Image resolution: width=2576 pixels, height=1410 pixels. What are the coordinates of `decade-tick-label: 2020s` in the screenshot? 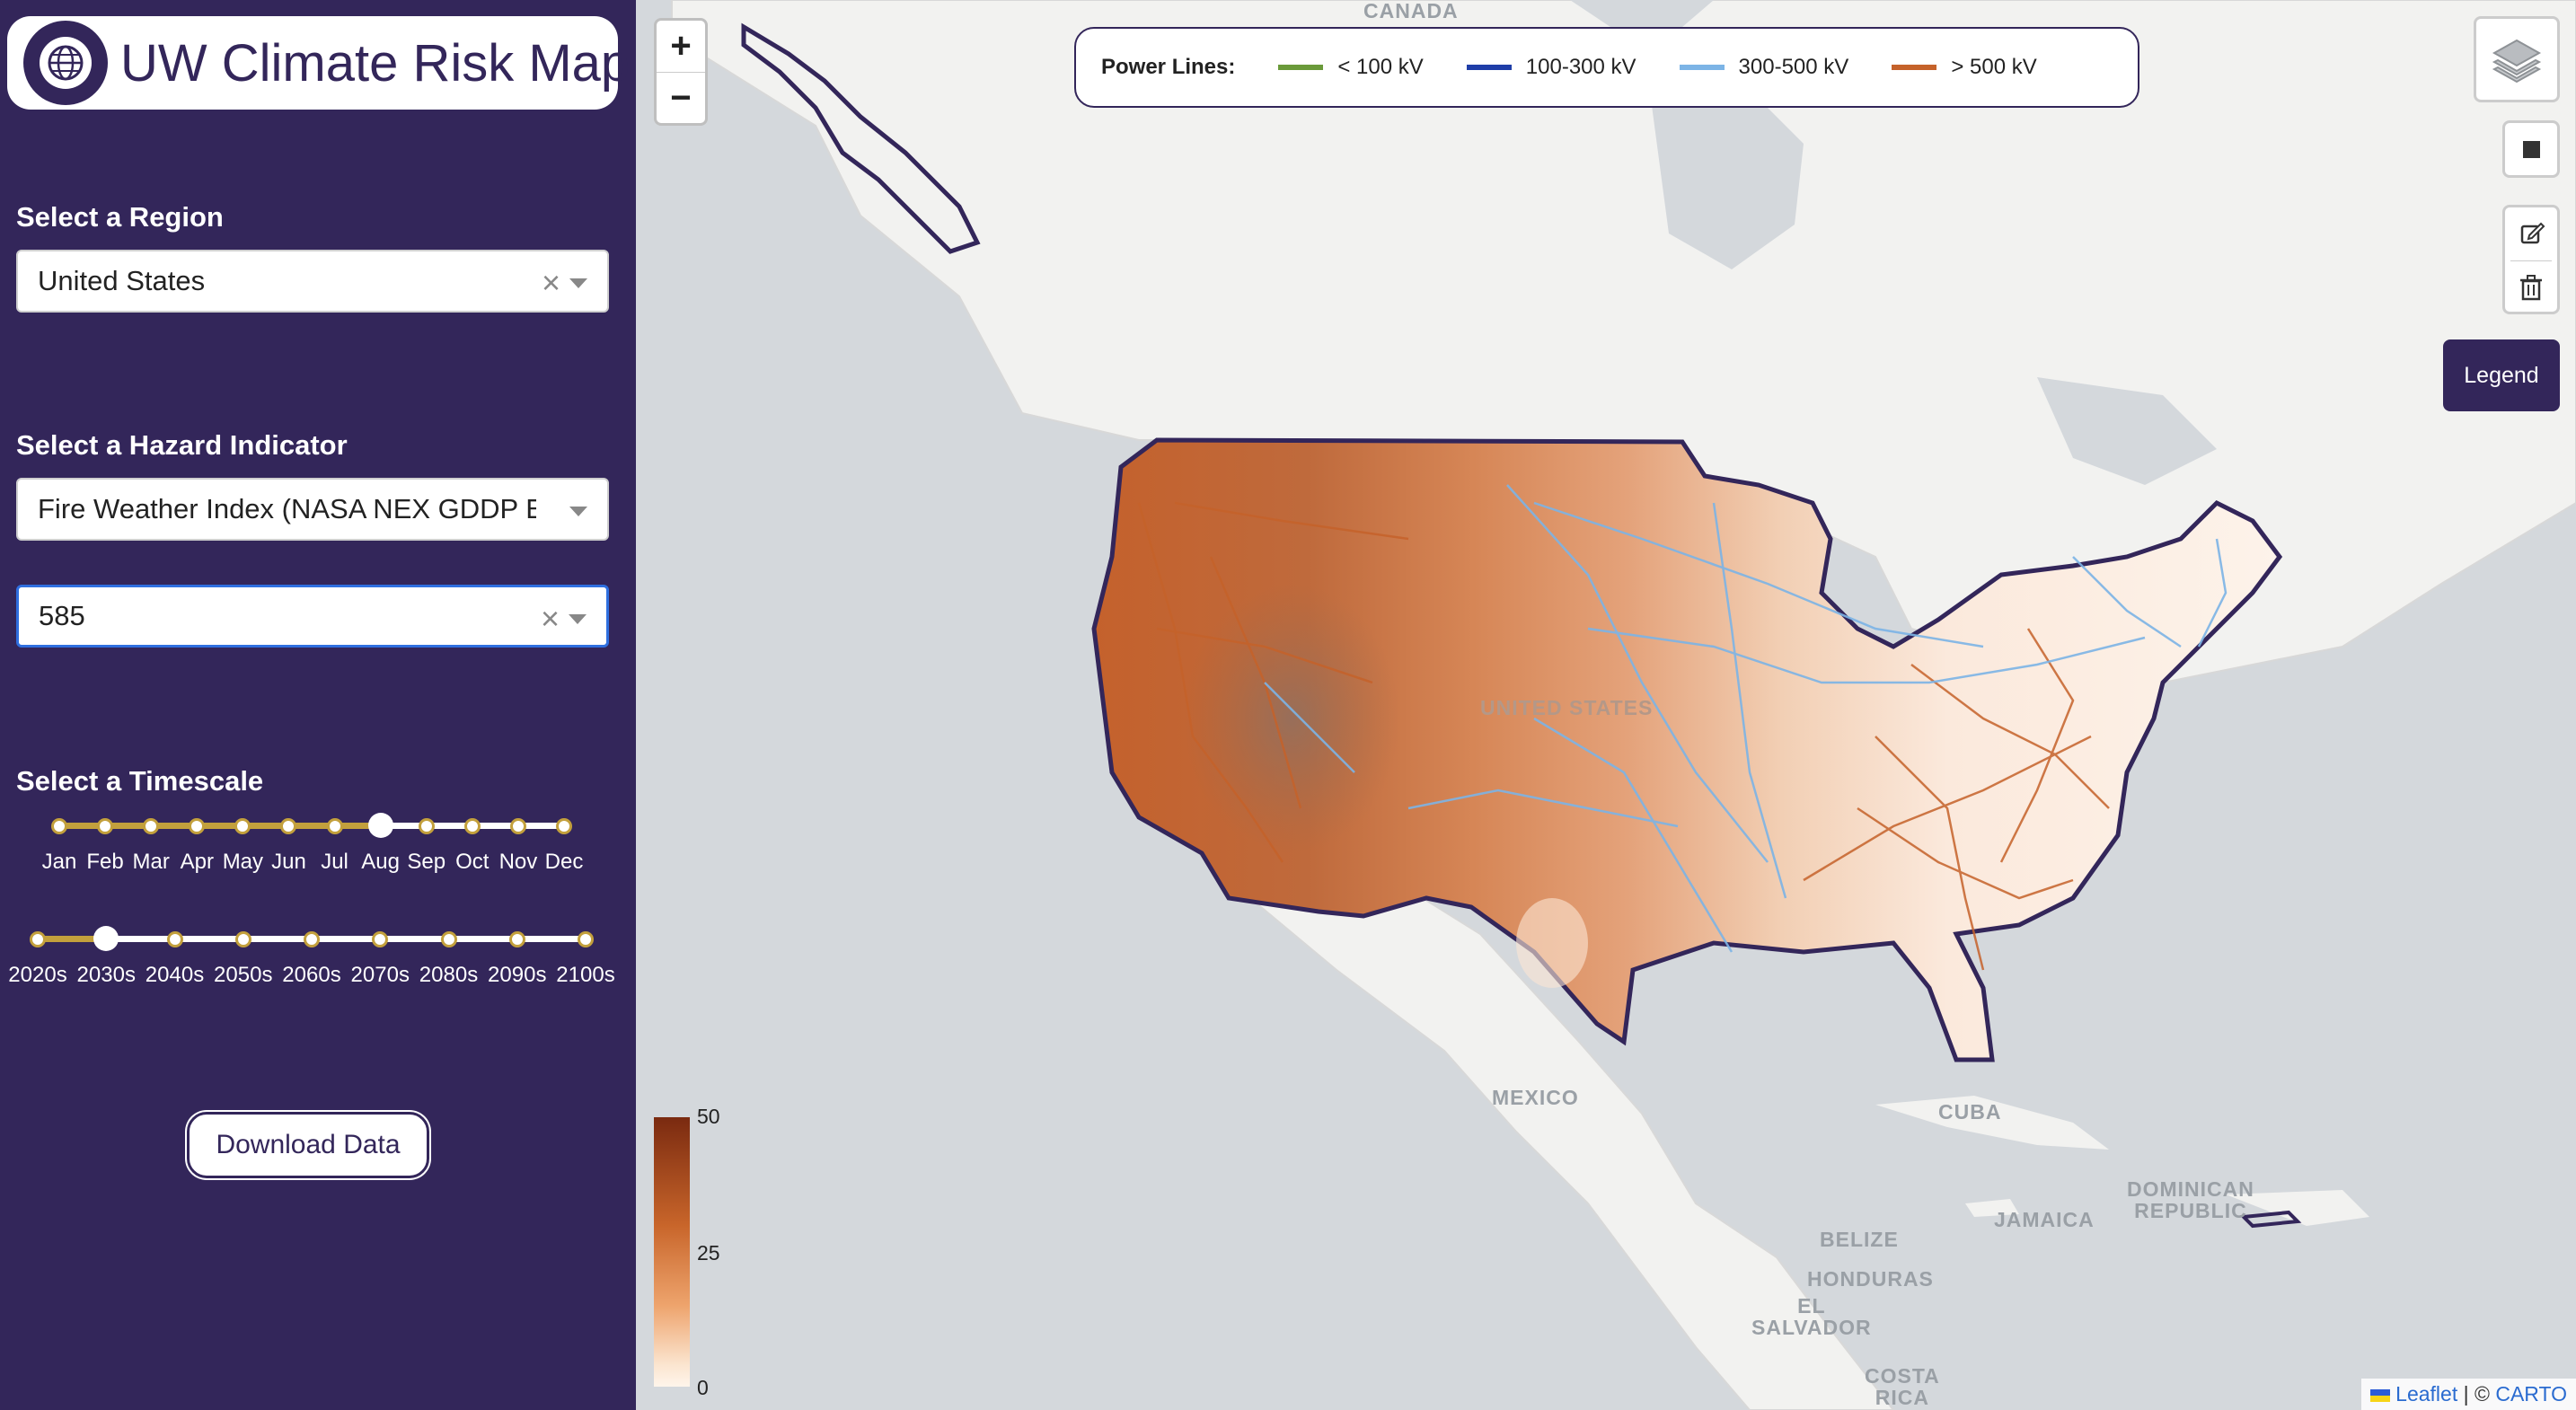 It's located at (37, 975).